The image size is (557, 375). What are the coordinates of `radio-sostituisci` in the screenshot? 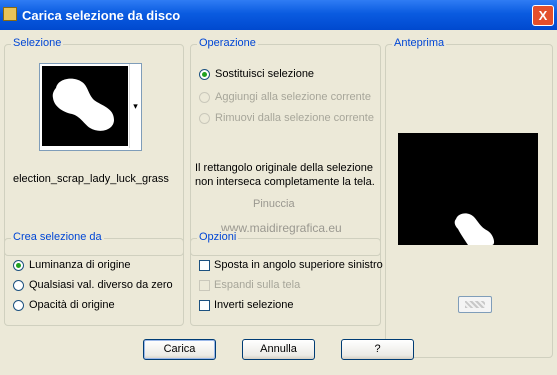 It's located at (204, 74).